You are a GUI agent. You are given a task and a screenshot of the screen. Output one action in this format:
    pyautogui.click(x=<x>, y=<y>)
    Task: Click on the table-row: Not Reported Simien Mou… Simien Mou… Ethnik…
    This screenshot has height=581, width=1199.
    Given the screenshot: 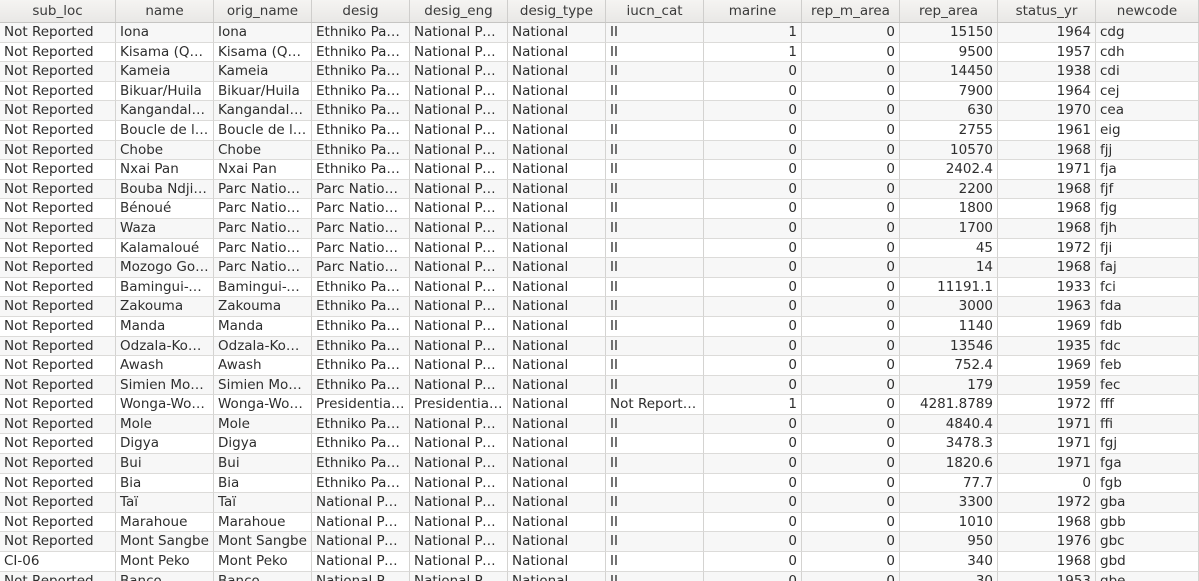 What is the action you would take?
    pyautogui.click(x=599, y=385)
    